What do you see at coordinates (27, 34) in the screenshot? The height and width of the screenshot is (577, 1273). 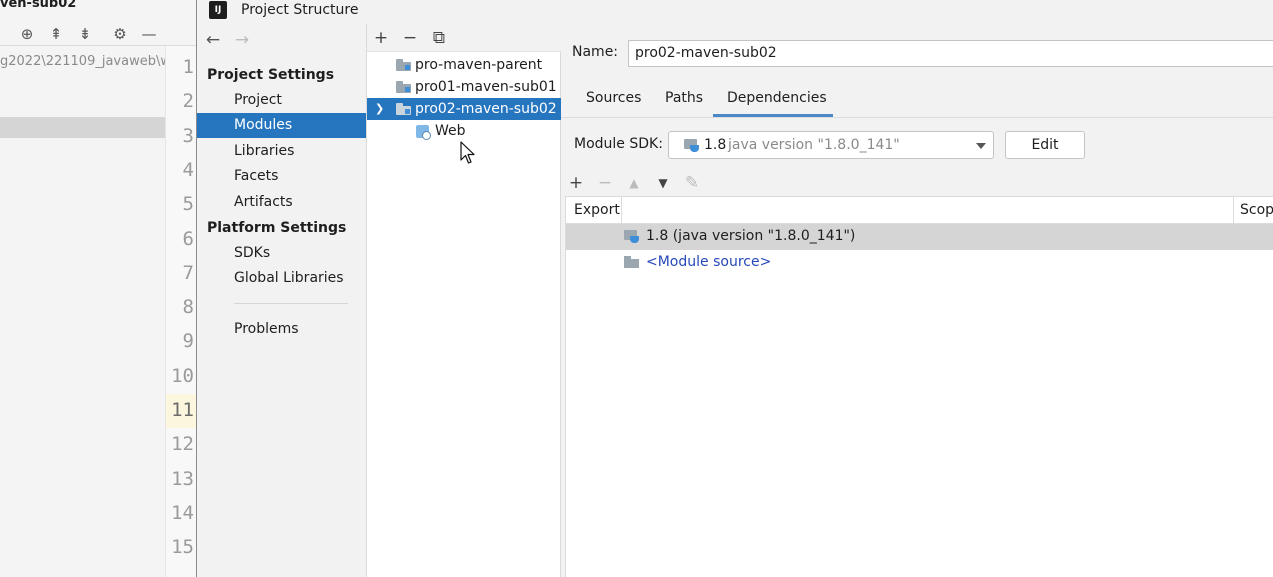 I see `crosshair-icon: ⊕` at bounding box center [27, 34].